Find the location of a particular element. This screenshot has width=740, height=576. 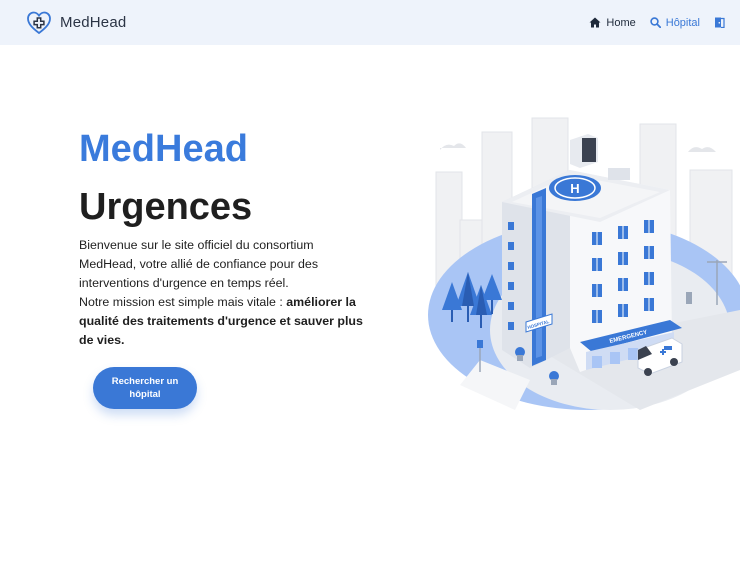

brand-link: MedHead is located at coordinates (76, 23).